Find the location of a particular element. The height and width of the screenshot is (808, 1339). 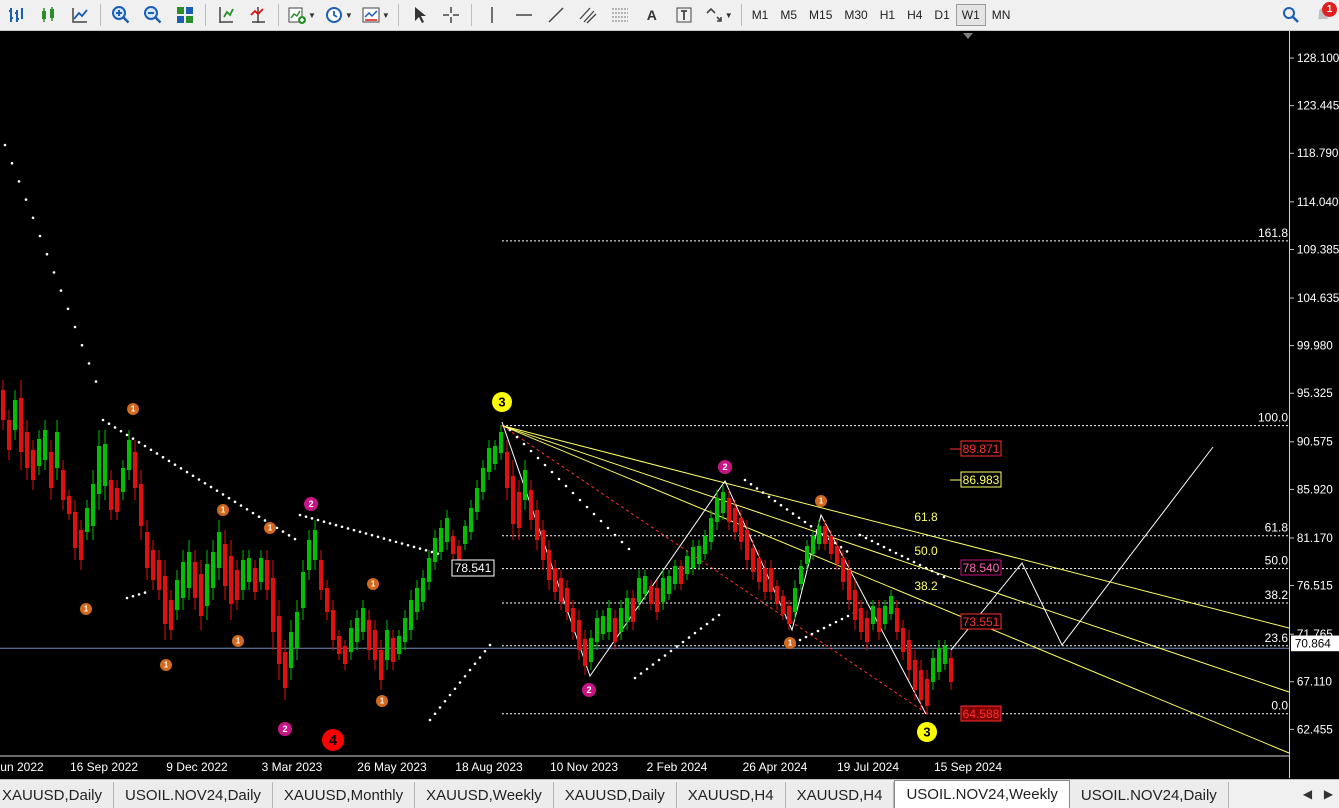

cursor-icon is located at coordinates (419, 15).